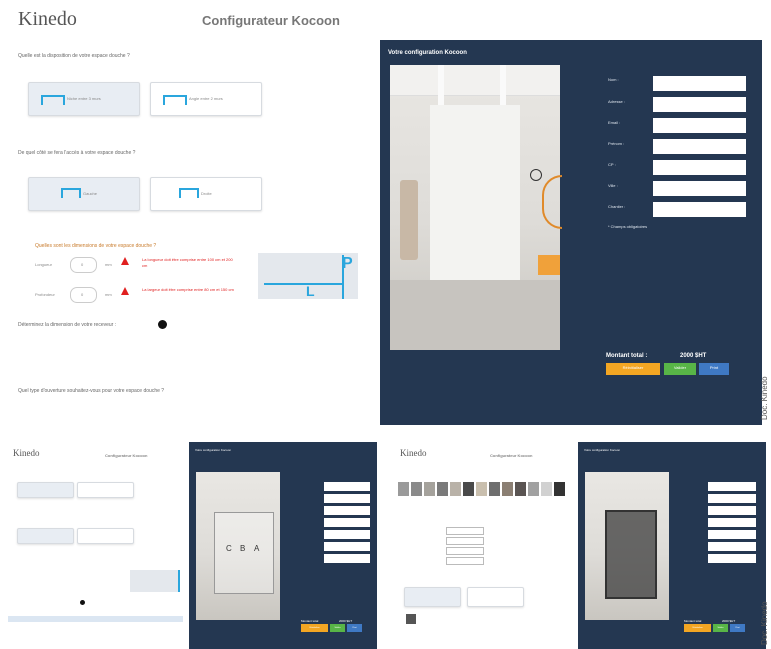  I want to click on access-option-left: Gauche, so click(84, 194).